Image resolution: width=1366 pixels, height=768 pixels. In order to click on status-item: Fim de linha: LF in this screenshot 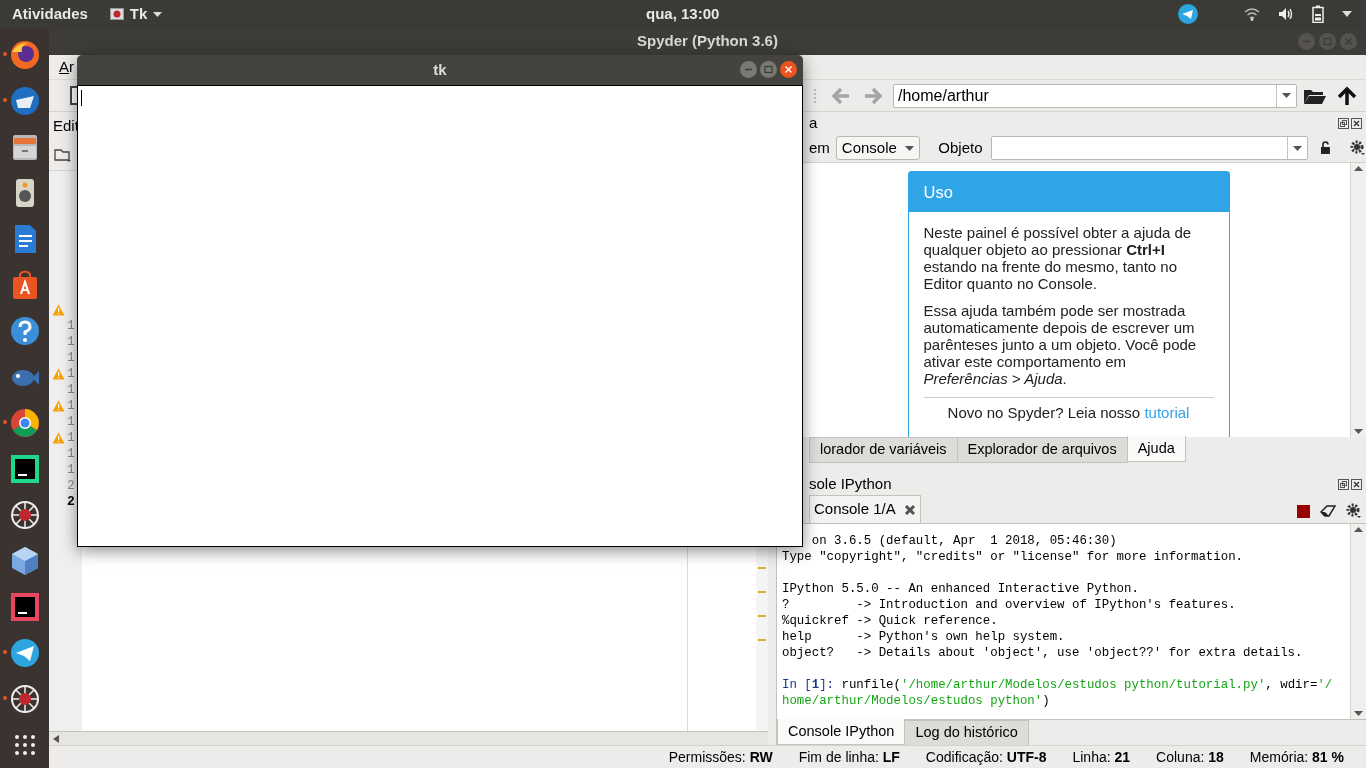, I will do `click(849, 757)`.